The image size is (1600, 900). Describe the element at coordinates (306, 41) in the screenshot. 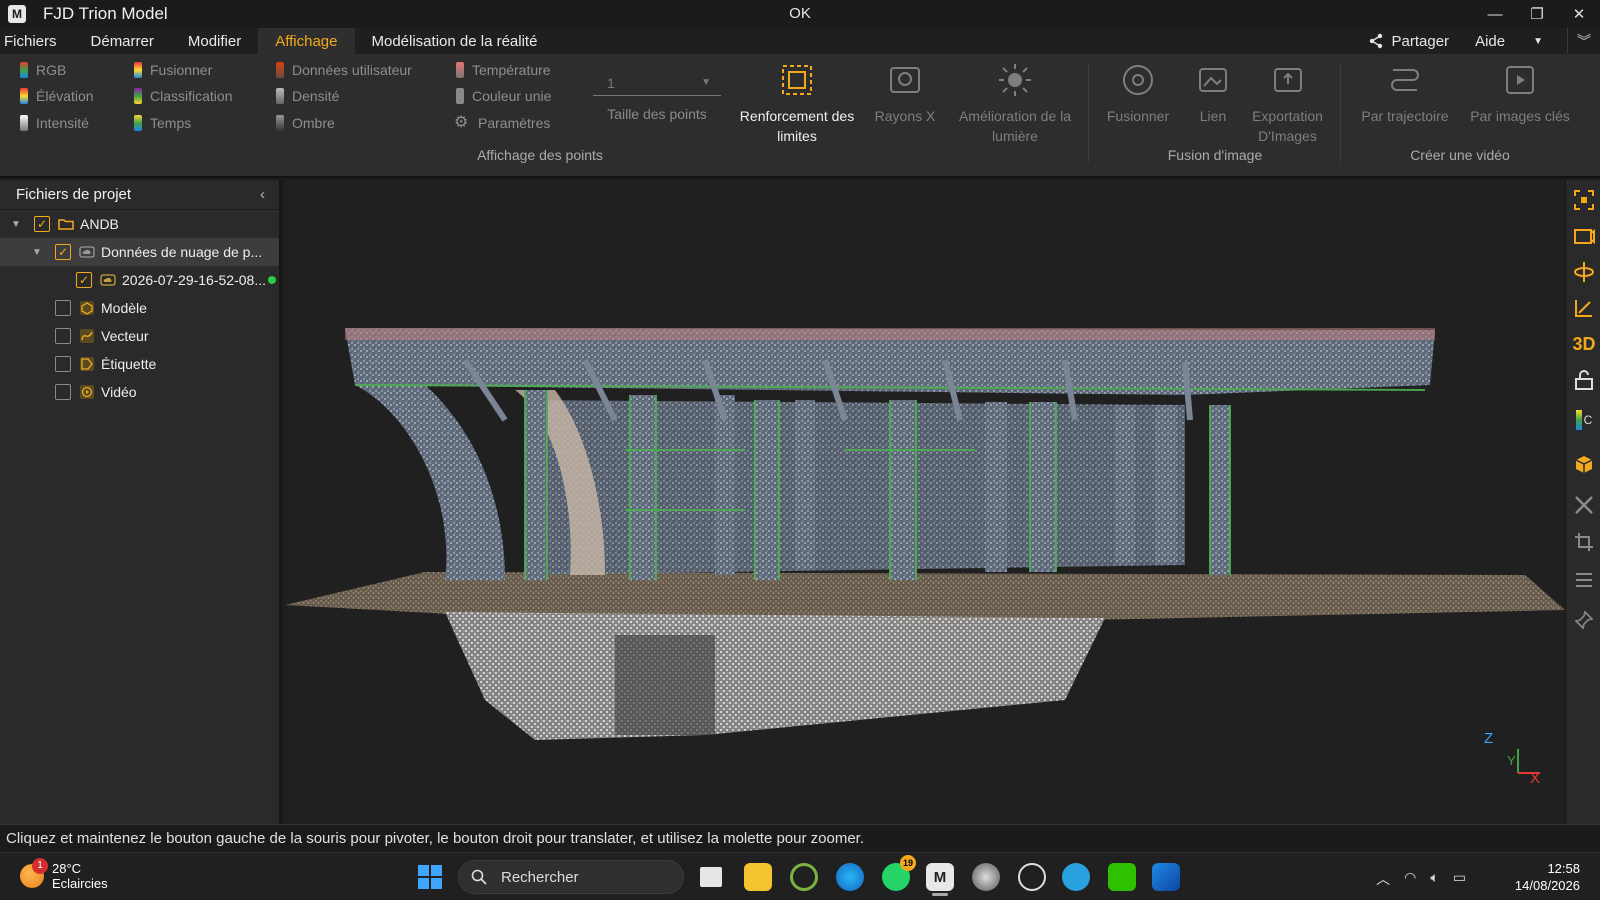

I see `menu-affichage: Affichage` at that location.